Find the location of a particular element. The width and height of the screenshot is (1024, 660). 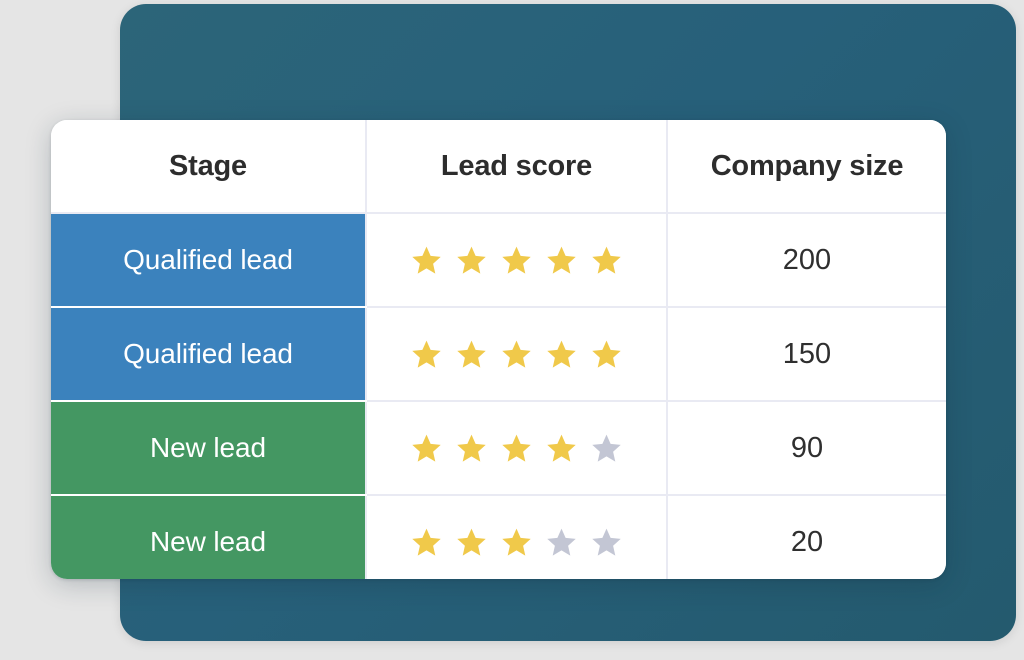

column-header-company-size: Company size is located at coordinates (806, 167).